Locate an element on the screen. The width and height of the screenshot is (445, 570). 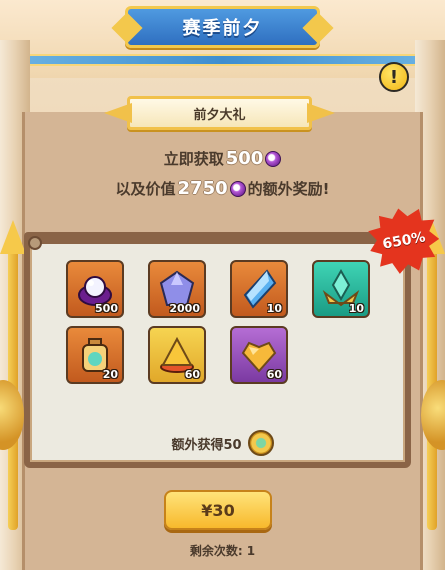
gift-ribbon: 前夕大礼 is located at coordinates (219, 113).